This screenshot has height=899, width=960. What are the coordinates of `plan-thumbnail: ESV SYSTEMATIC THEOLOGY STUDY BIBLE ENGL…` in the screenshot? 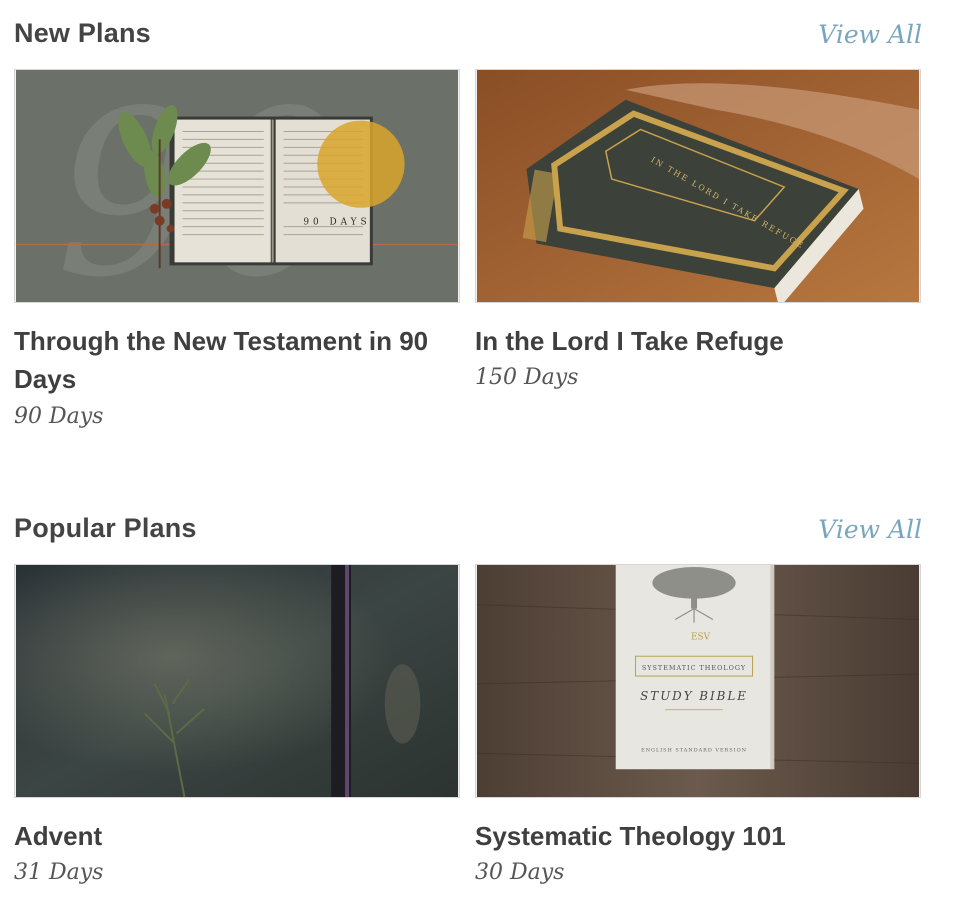 It's located at (698, 681).